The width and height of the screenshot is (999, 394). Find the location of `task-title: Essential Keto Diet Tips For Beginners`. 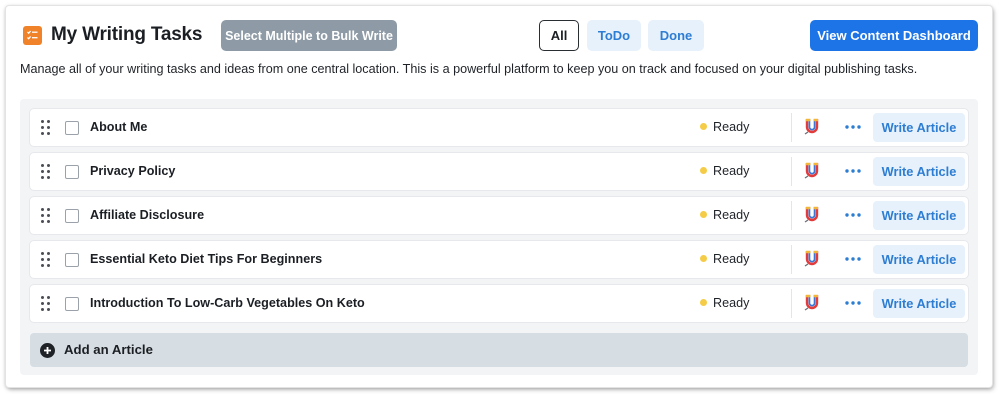

task-title: Essential Keto Diet Tips For Beginners is located at coordinates (206, 259).